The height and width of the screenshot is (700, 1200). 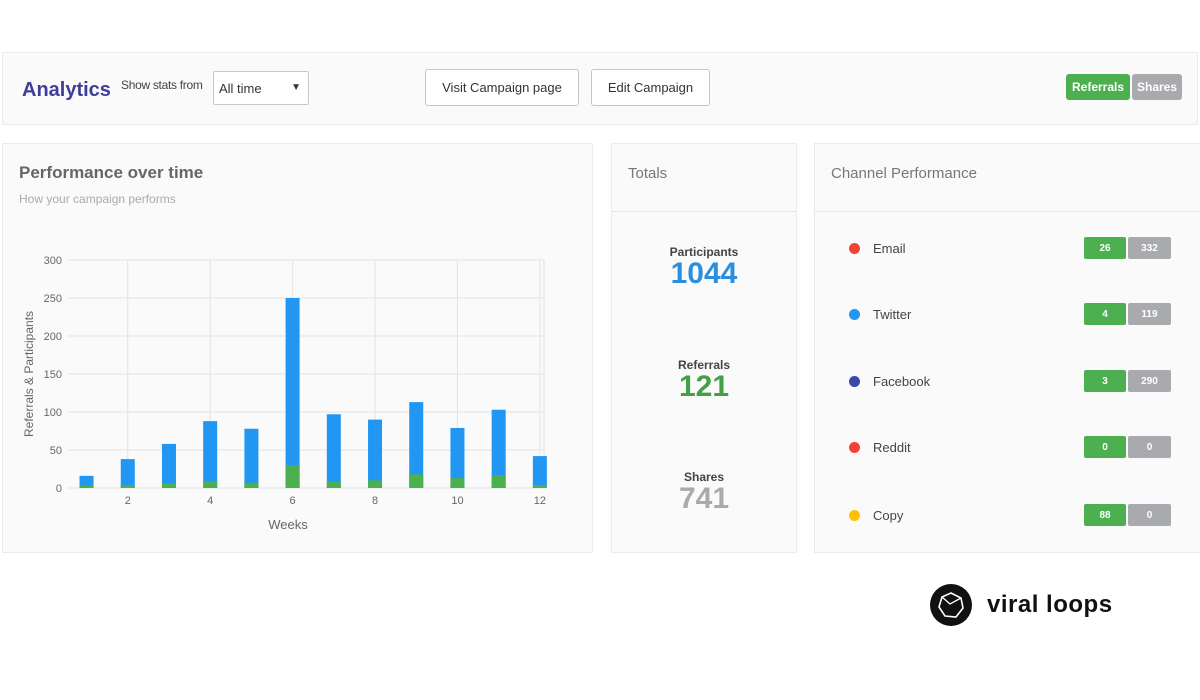 What do you see at coordinates (1007, 315) in the screenshot?
I see `channel-row-twitter: Twitter 4 119` at bounding box center [1007, 315].